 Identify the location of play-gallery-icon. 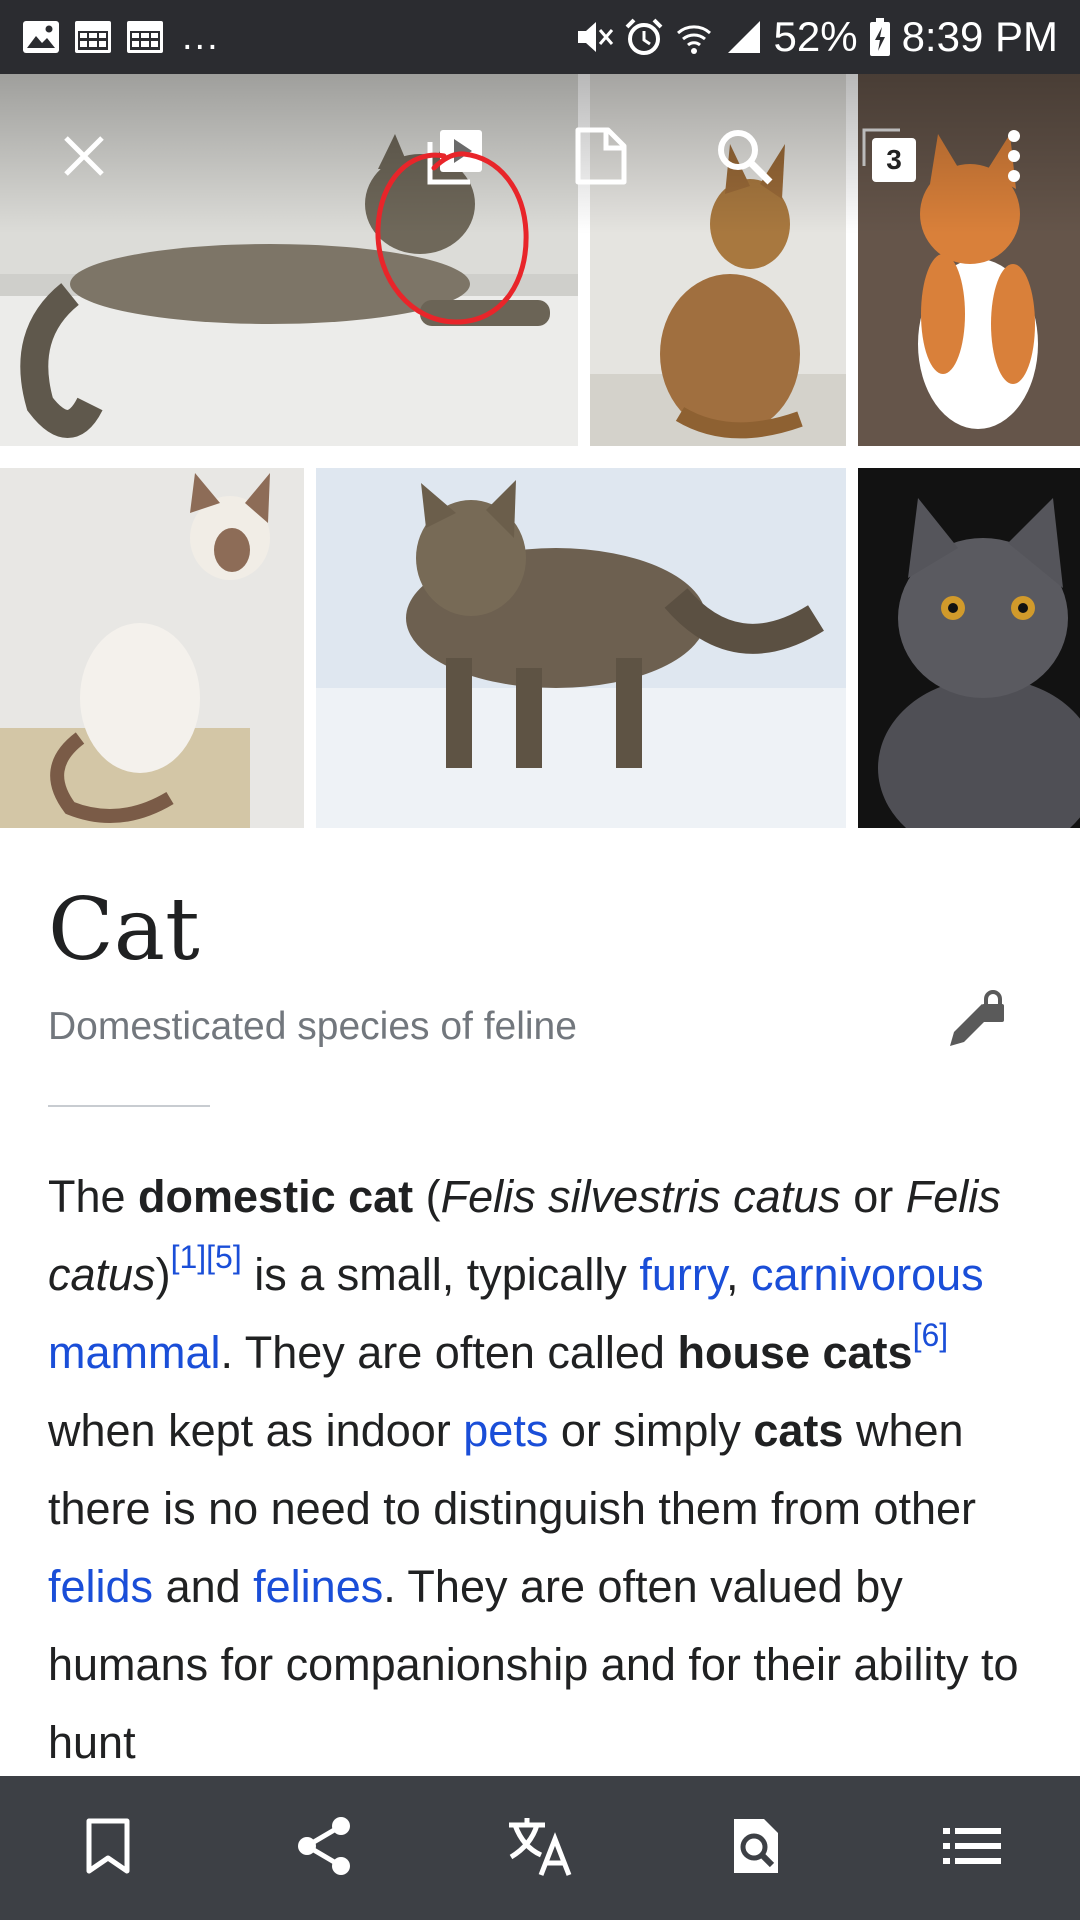
(456, 158).